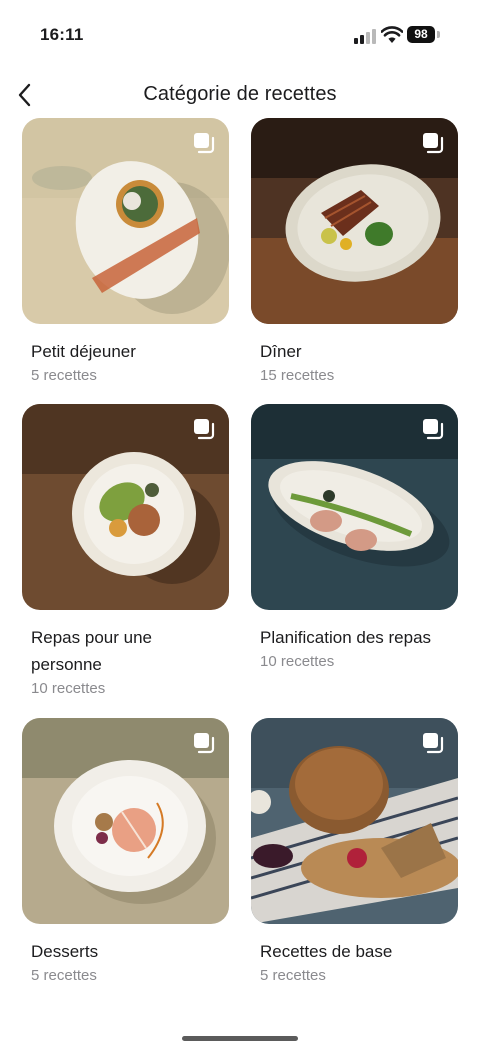 This screenshot has width=480, height=1051. I want to click on home-indicator, so click(240, 1038).